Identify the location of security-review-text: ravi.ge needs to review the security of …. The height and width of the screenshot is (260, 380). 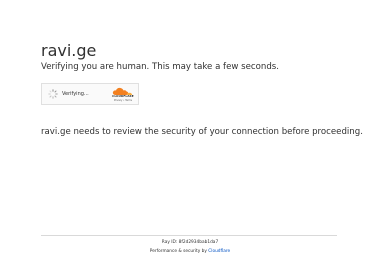
(202, 132).